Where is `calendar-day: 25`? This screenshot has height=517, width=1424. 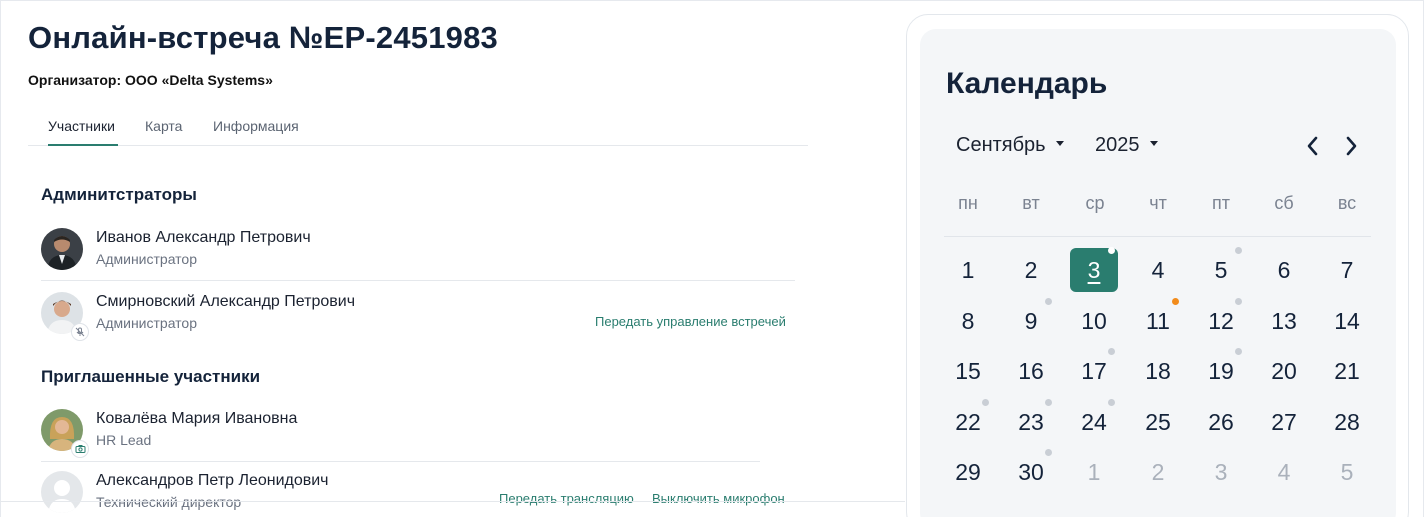 calendar-day: 25 is located at coordinates (1158, 422).